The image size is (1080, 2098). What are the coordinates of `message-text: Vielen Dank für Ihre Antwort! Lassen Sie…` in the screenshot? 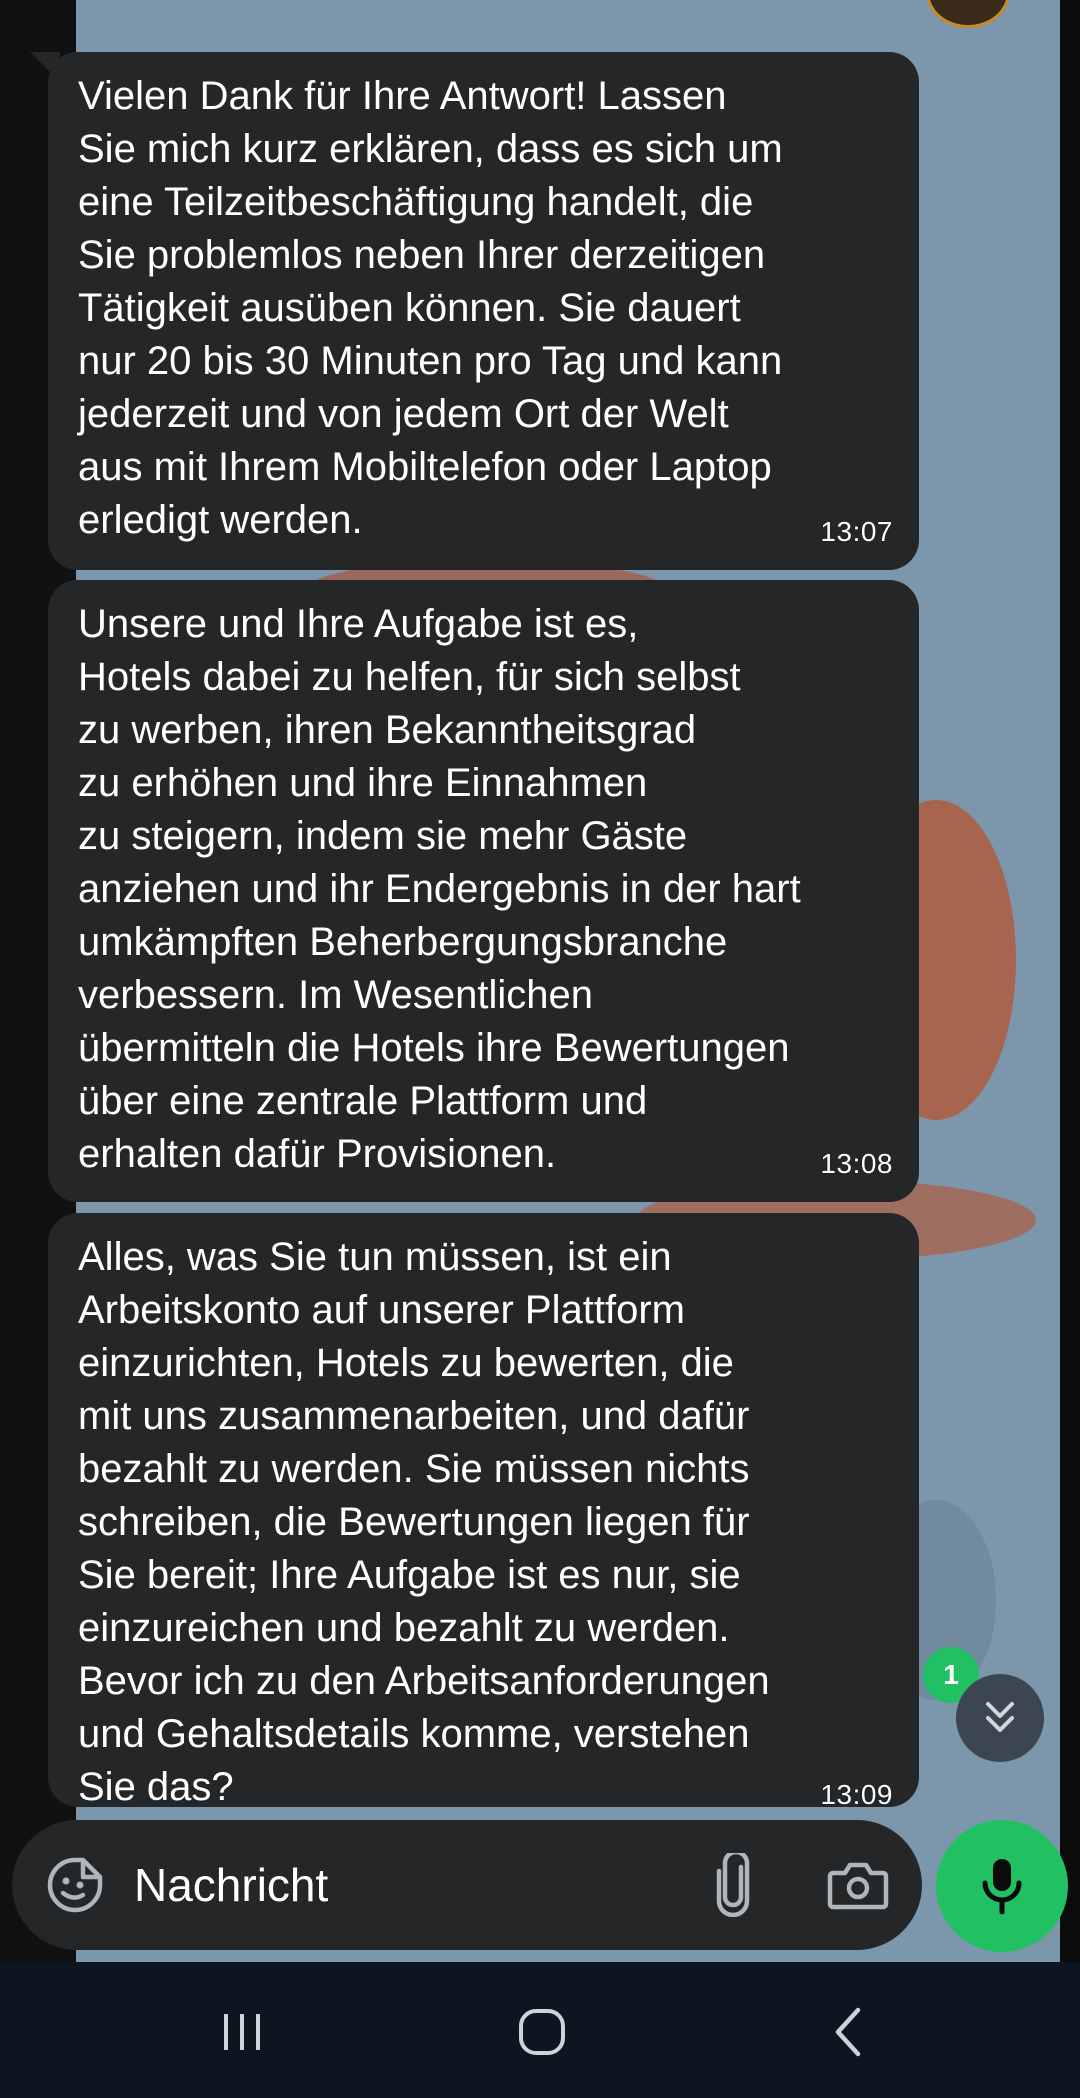 It's located at (430, 308).